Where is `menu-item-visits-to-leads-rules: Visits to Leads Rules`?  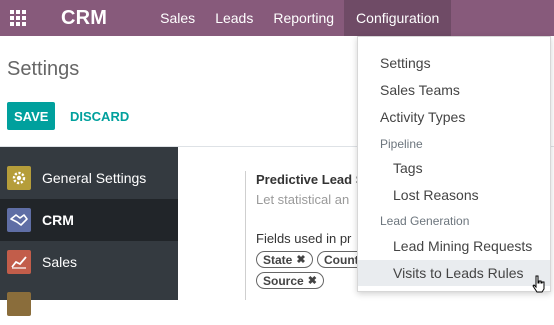 menu-item-visits-to-leads-rules: Visits to Leads Rules is located at coordinates (454, 273).